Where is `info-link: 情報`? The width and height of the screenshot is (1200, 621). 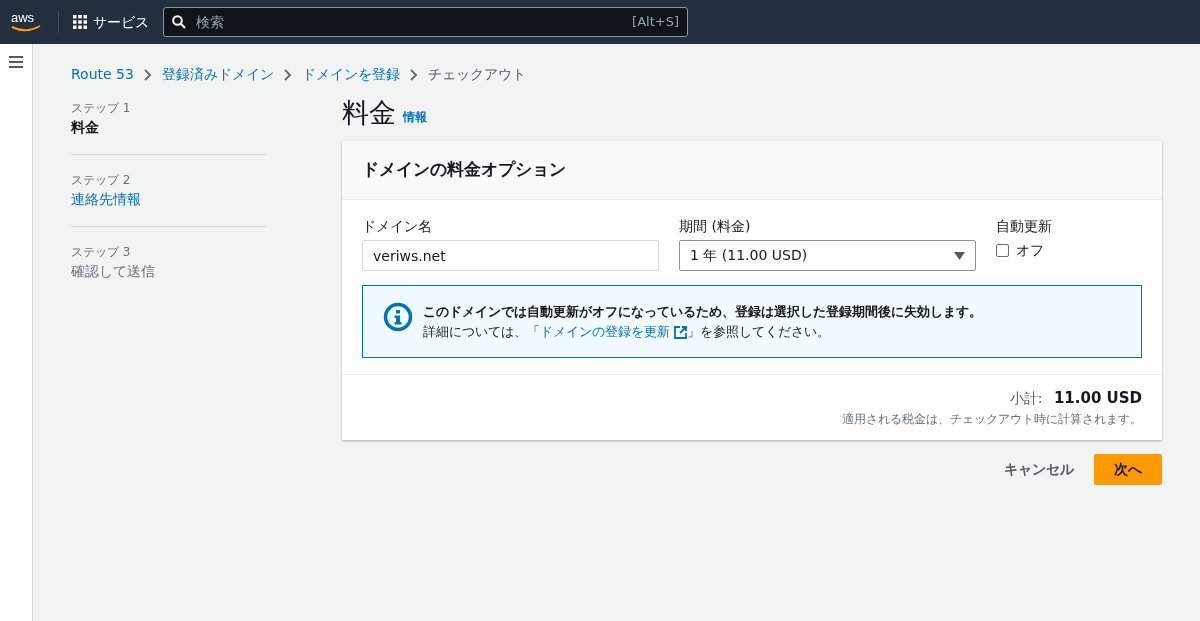
info-link: 情報 is located at coordinates (415, 117).